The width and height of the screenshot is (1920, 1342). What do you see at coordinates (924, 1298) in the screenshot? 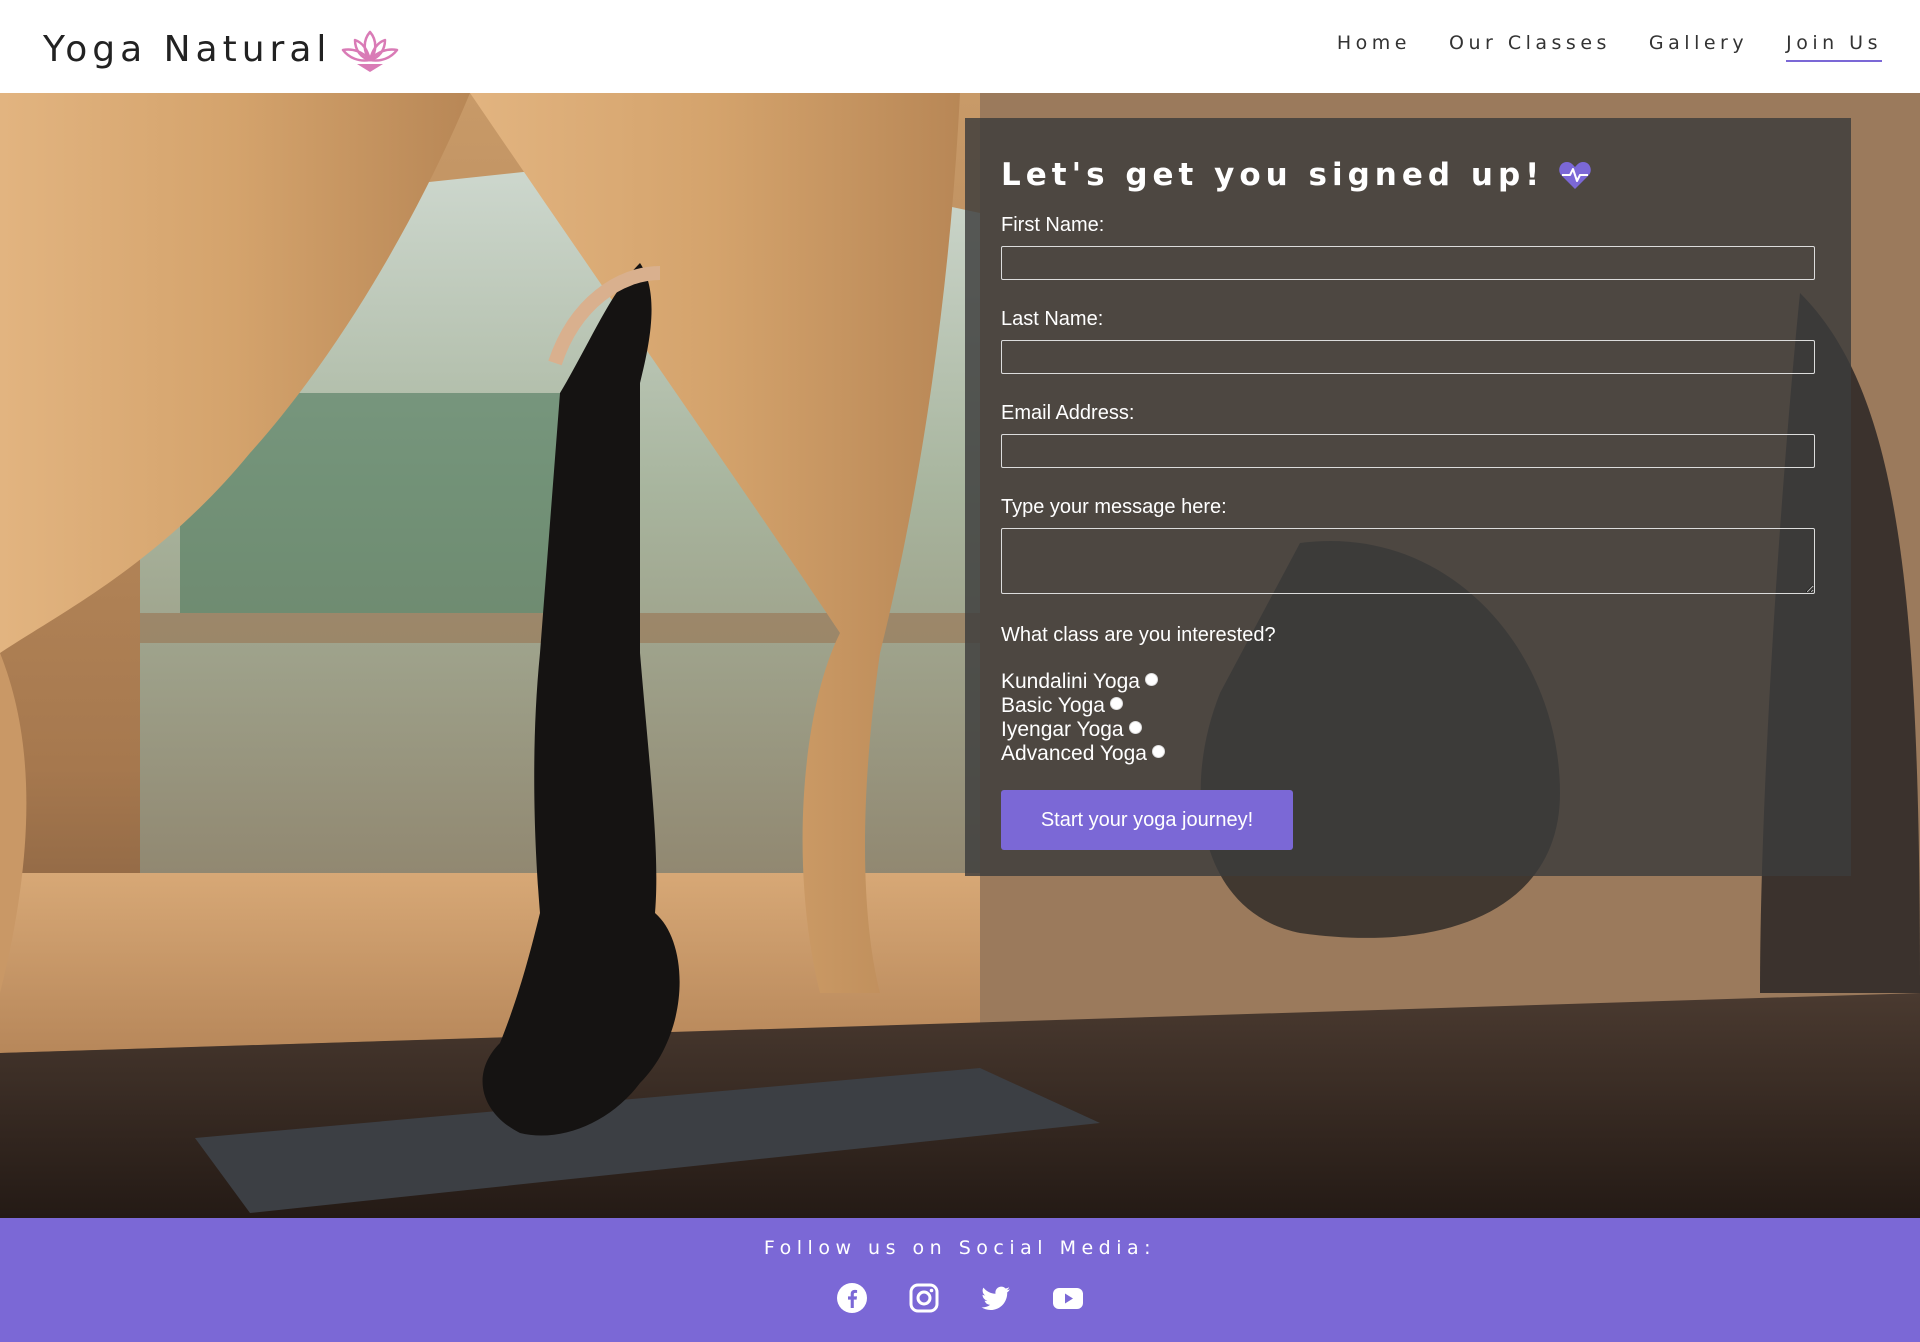
I see `instagram-icon` at bounding box center [924, 1298].